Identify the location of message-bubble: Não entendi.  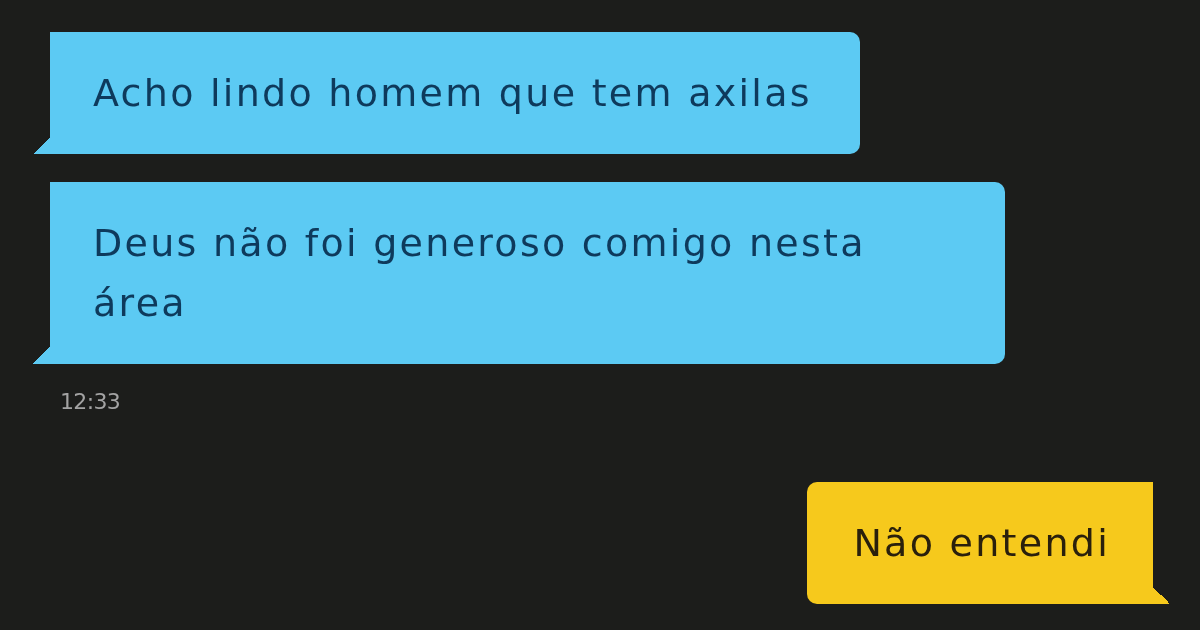
(988, 543).